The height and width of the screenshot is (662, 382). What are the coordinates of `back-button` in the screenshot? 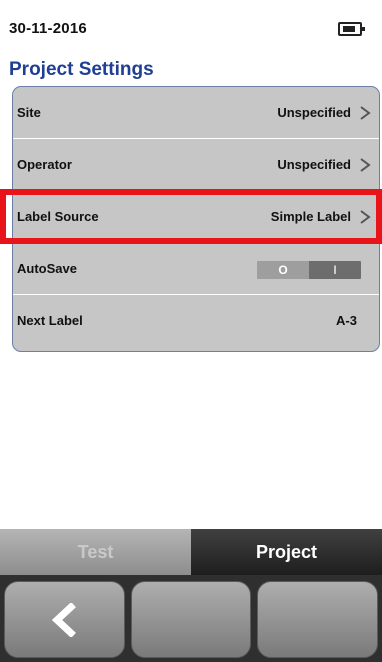 It's located at (64, 619).